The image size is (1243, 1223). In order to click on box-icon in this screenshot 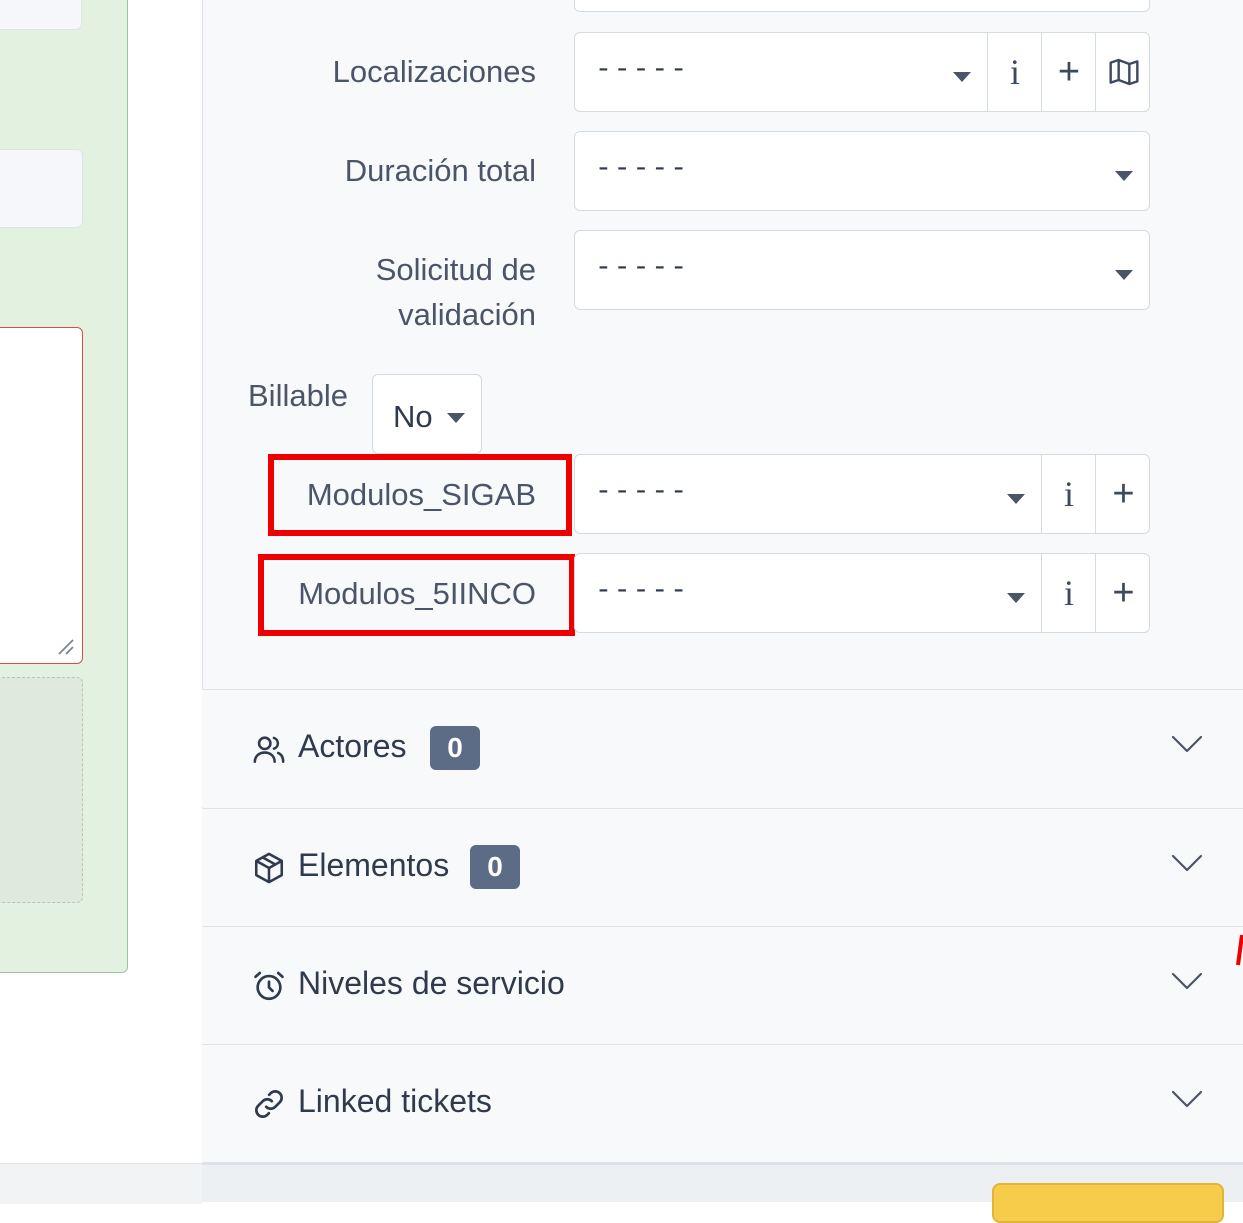, I will do `click(269, 868)`.